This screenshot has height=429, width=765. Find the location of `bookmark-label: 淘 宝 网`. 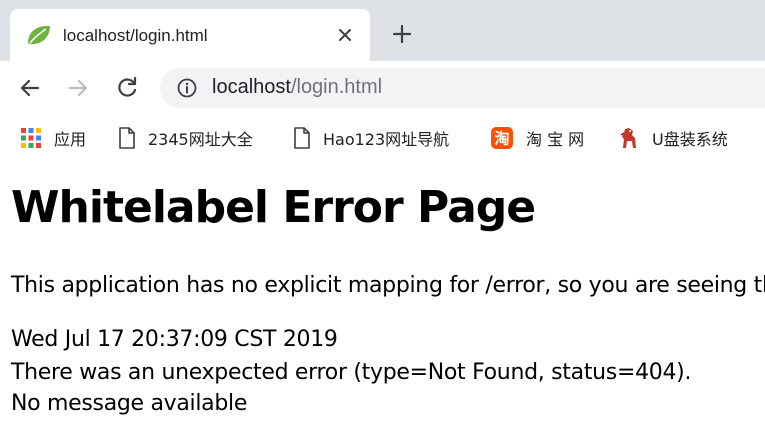

bookmark-label: 淘 宝 网 is located at coordinates (555, 139).